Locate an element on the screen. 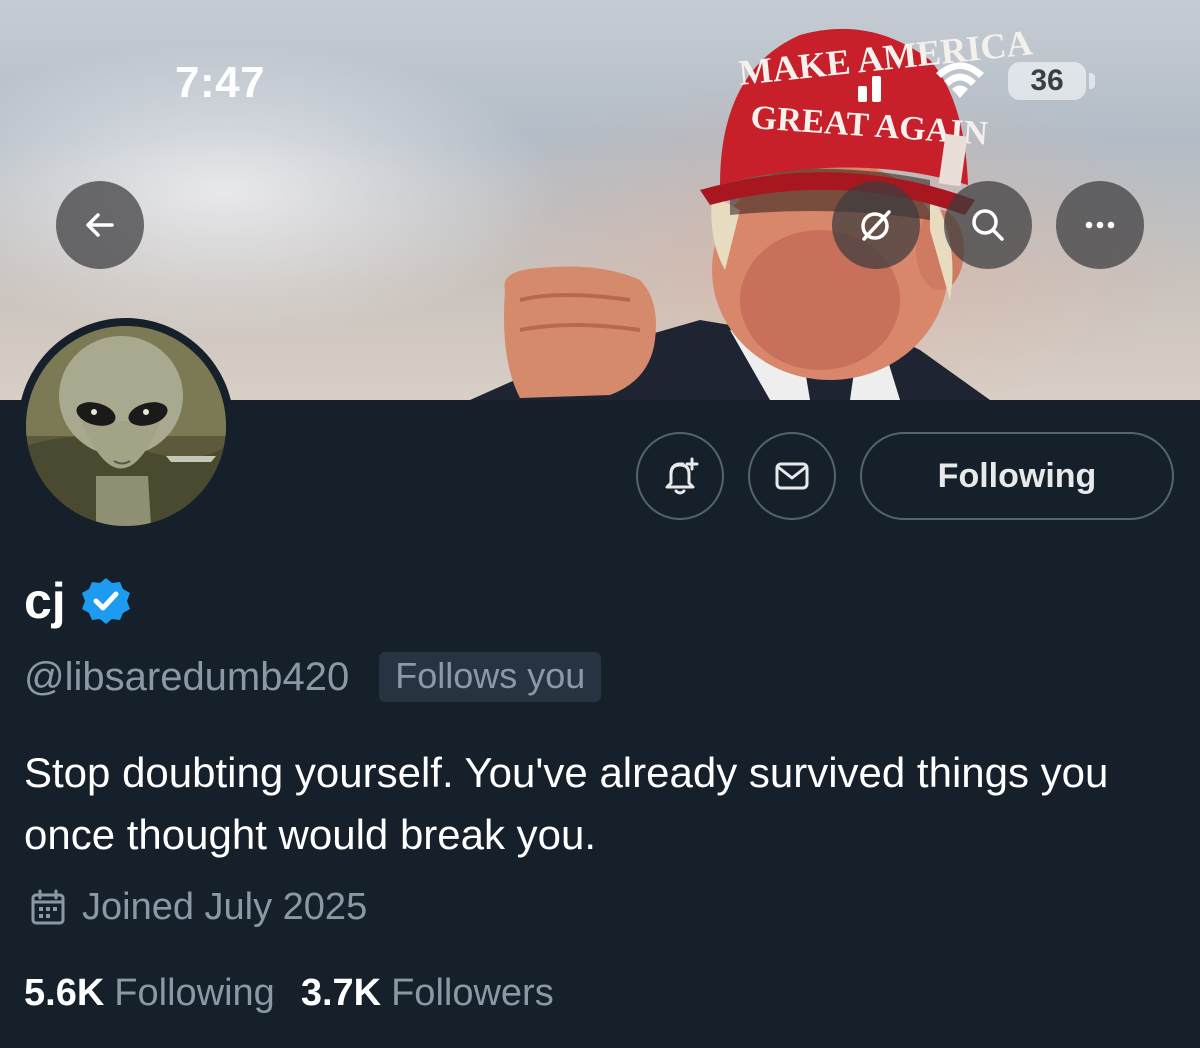 This screenshot has width=1200, height=1048. message-button is located at coordinates (792, 476).